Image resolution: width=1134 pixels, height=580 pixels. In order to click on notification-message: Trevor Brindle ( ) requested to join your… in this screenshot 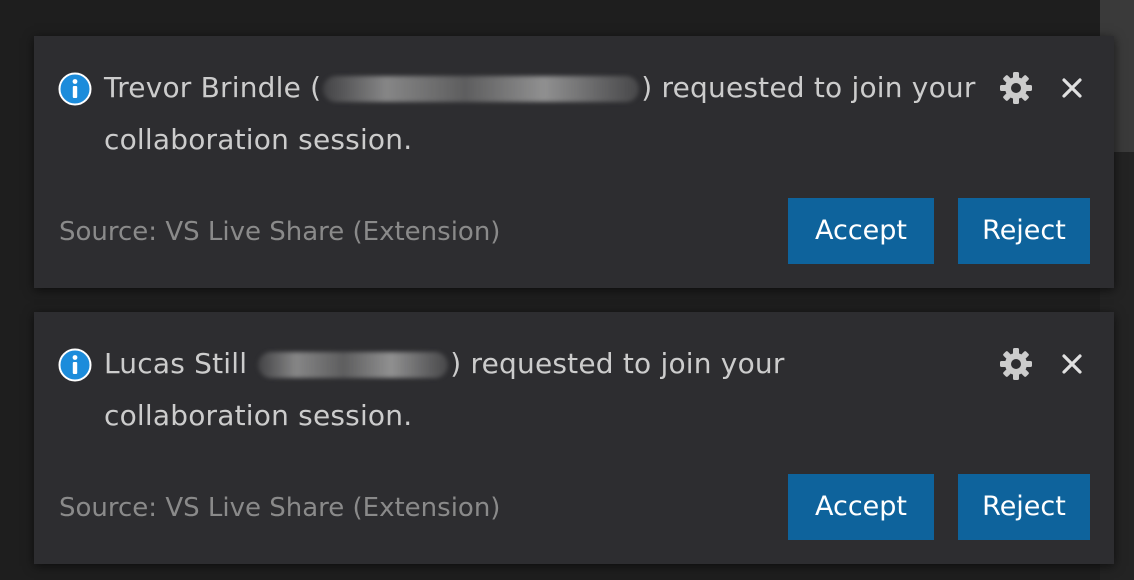, I will do `click(554, 114)`.